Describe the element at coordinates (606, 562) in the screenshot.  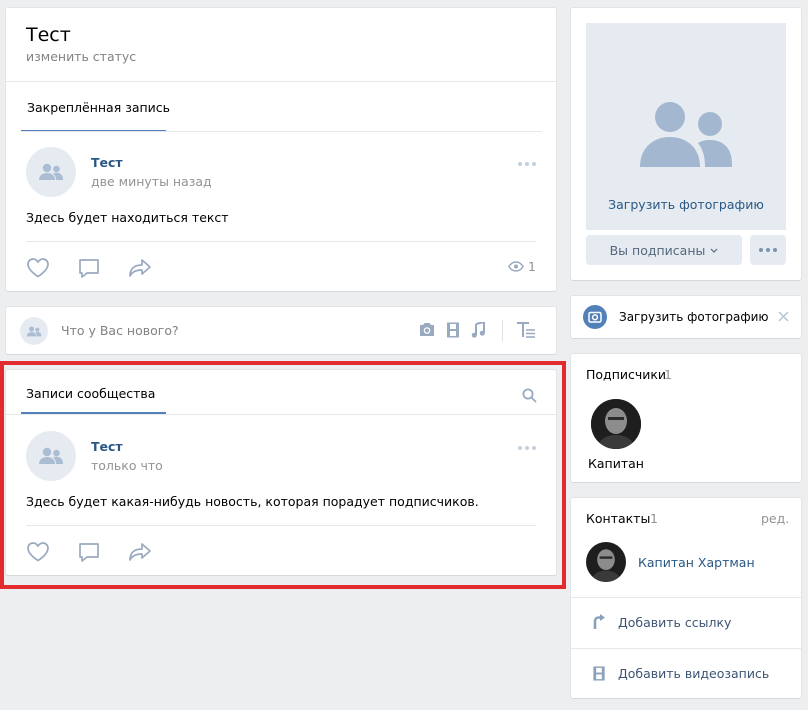
I see `contact-avatar` at that location.